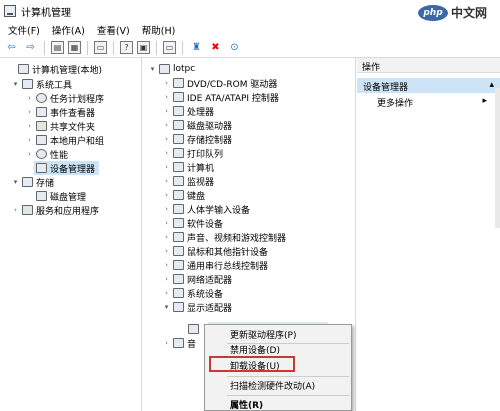 This screenshot has width=500, height=411. I want to click on help-icon: ?, so click(126, 47).